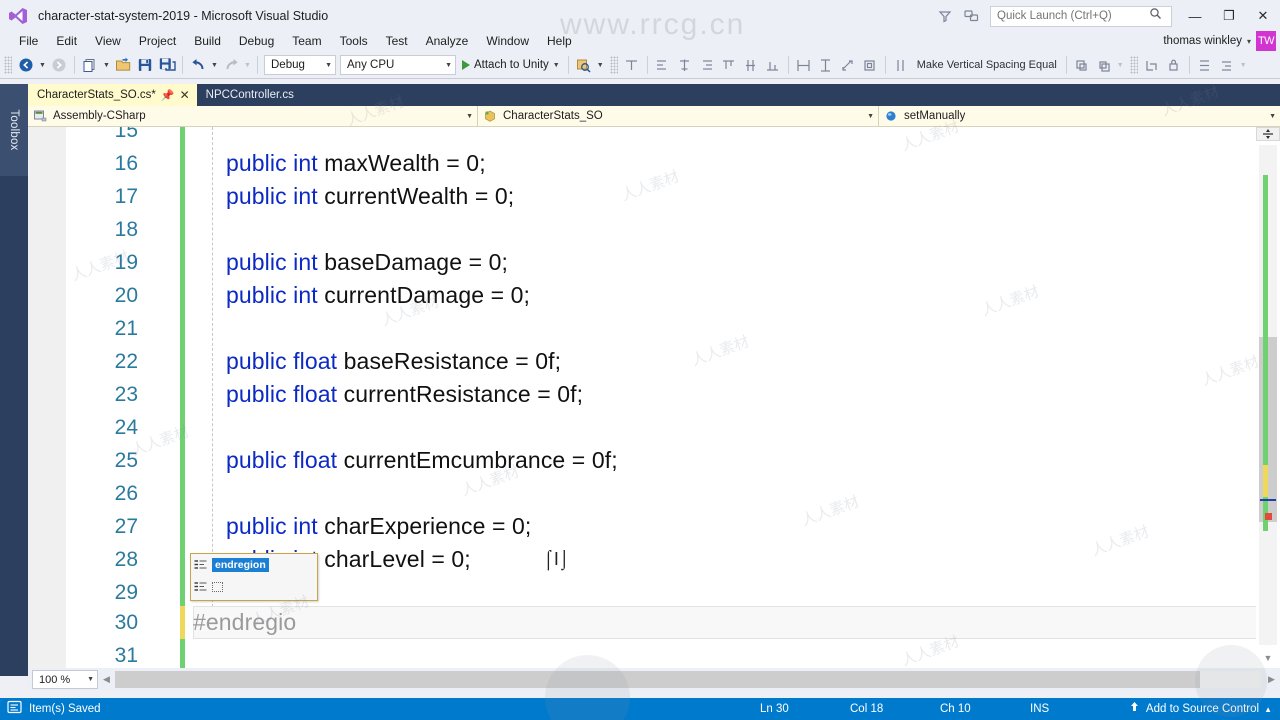 This screenshot has height=720, width=1280. I want to click on code-line-27: public int charExperience = 0;, so click(378, 526).